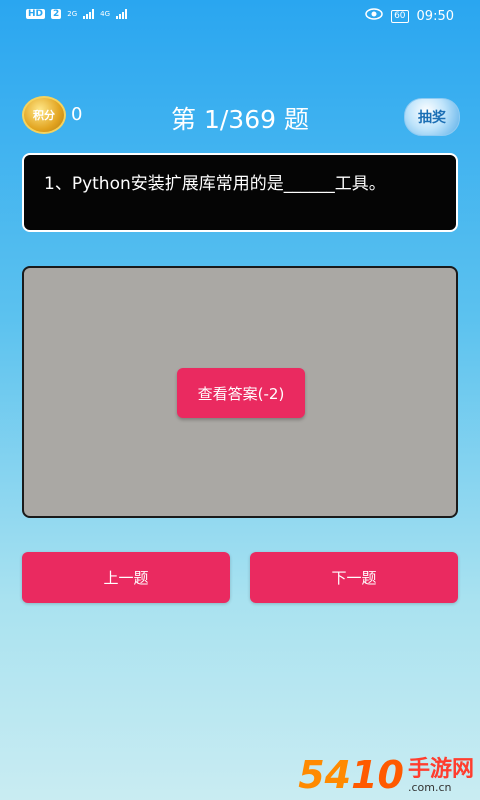  I want to click on watermark-text-group: 手游网 .com.cn, so click(441, 776).